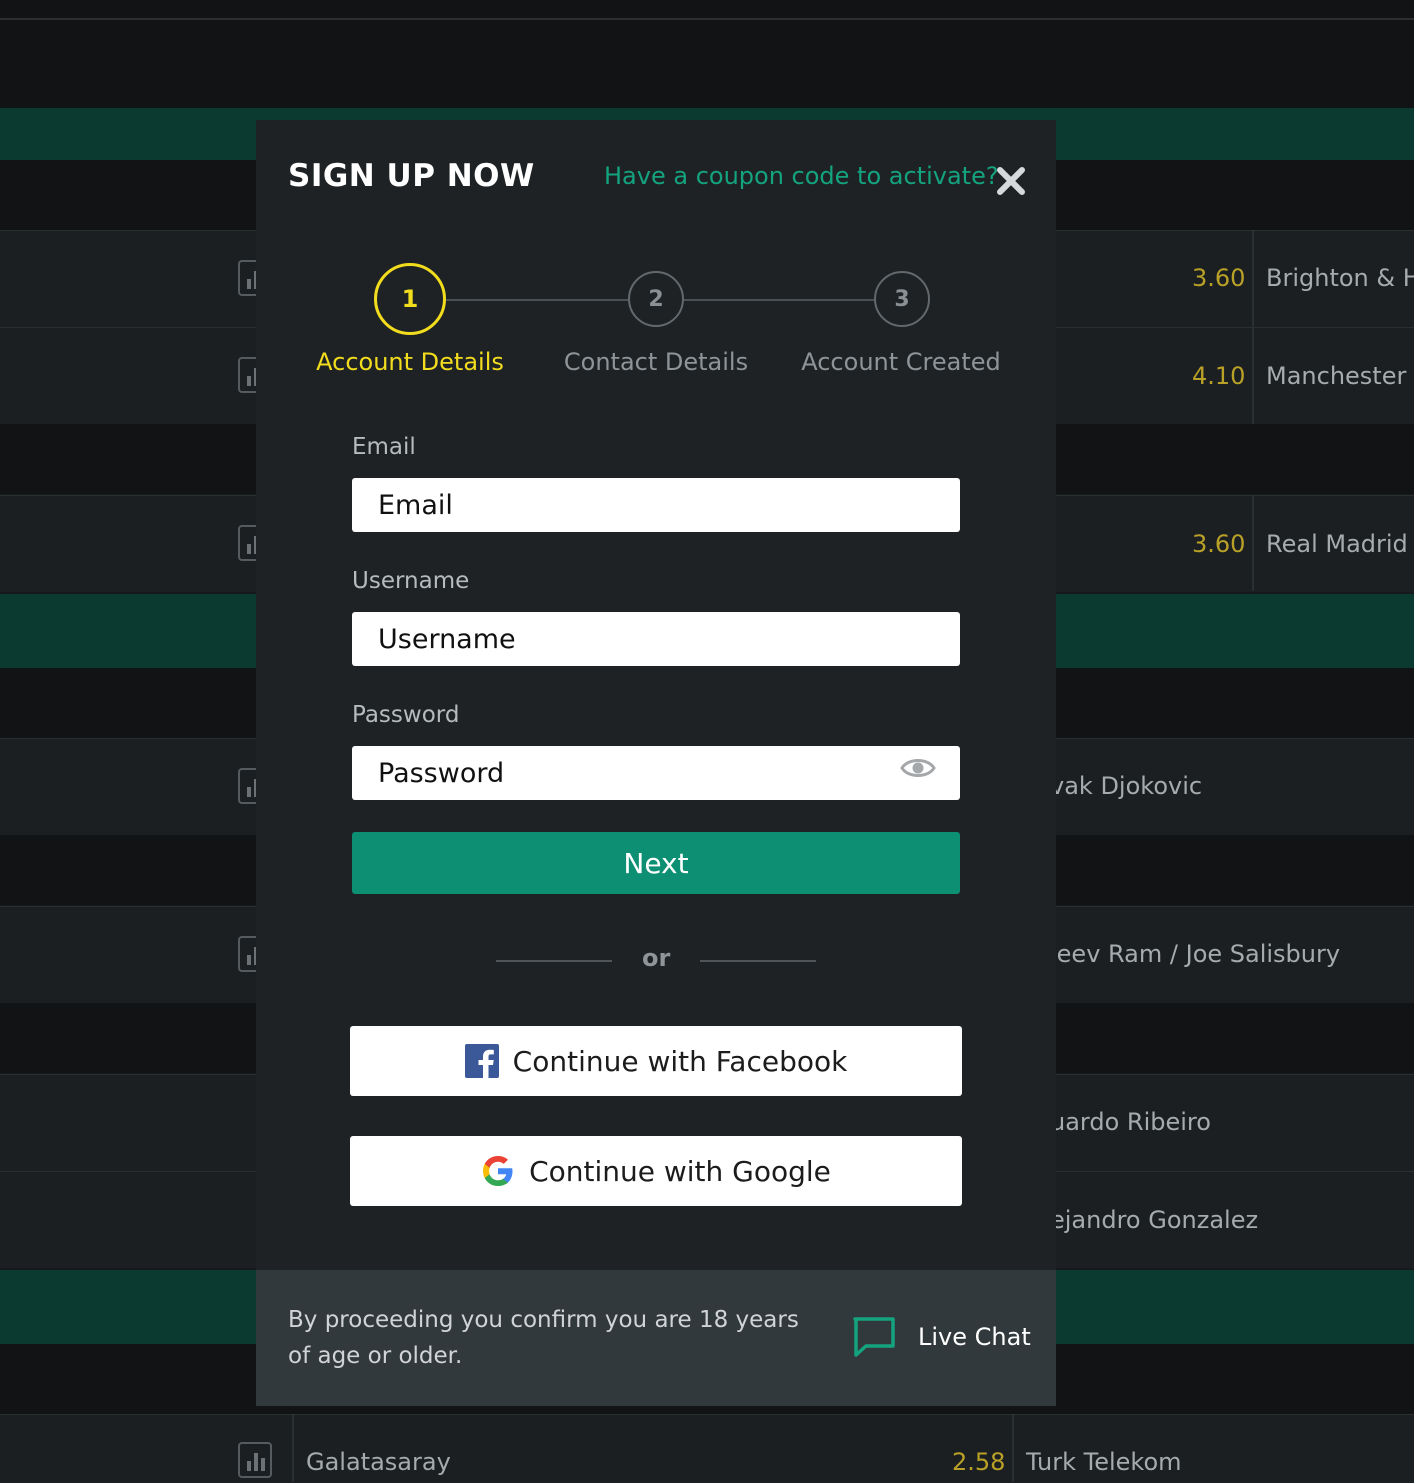  Describe the element at coordinates (411, 581) in the screenshot. I see `username-label: Username` at that location.